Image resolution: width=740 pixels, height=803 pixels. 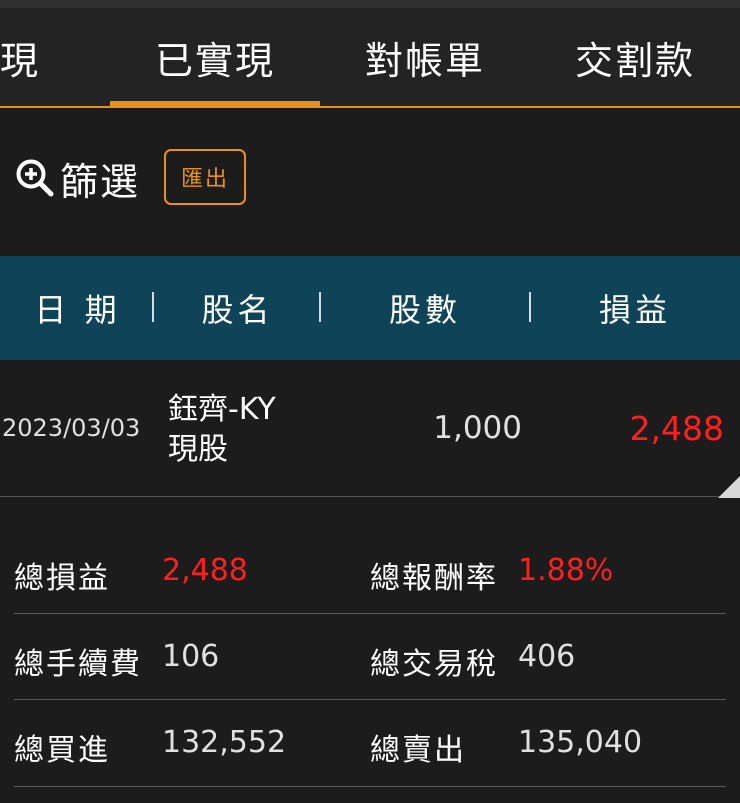 What do you see at coordinates (198, 449) in the screenshot?
I see `trade-type: 現股` at bounding box center [198, 449].